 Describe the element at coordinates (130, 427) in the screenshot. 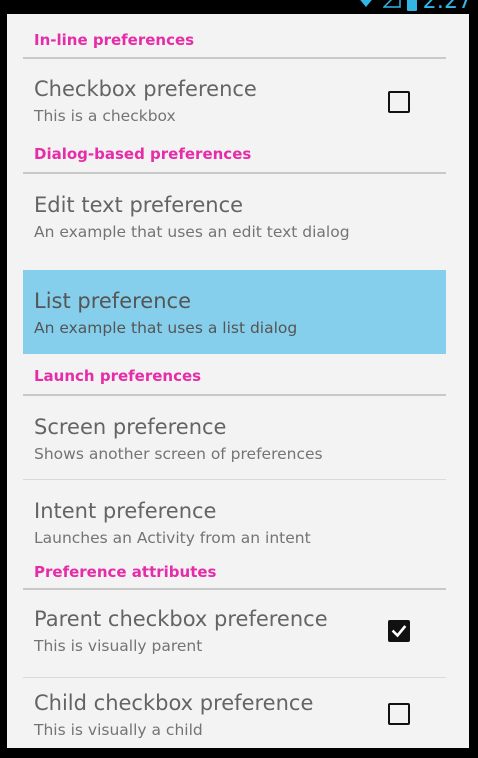

I see `preference-title: Screen preference` at that location.